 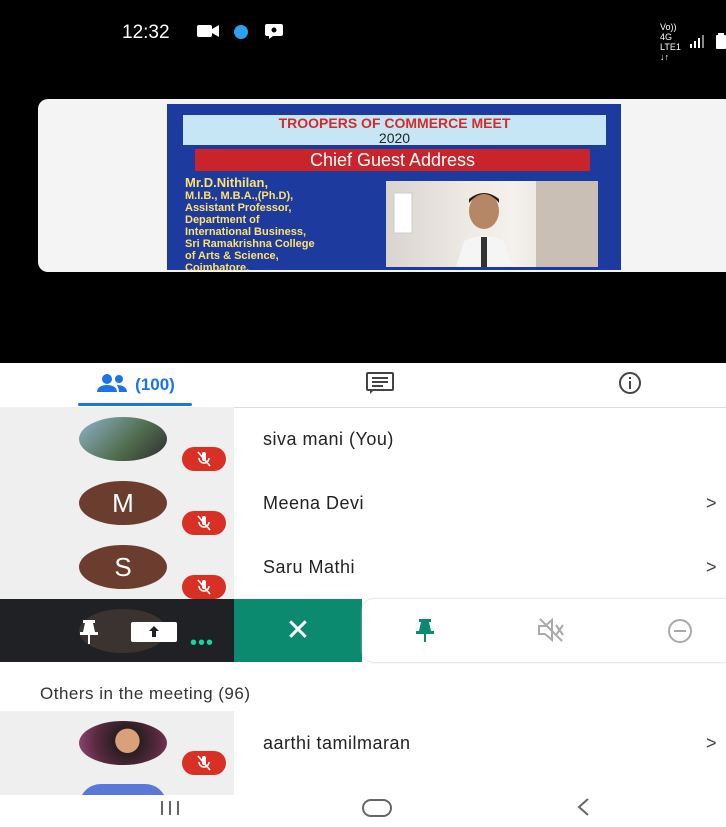 What do you see at coordinates (698, 42) in the screenshot?
I see `signal-icon` at bounding box center [698, 42].